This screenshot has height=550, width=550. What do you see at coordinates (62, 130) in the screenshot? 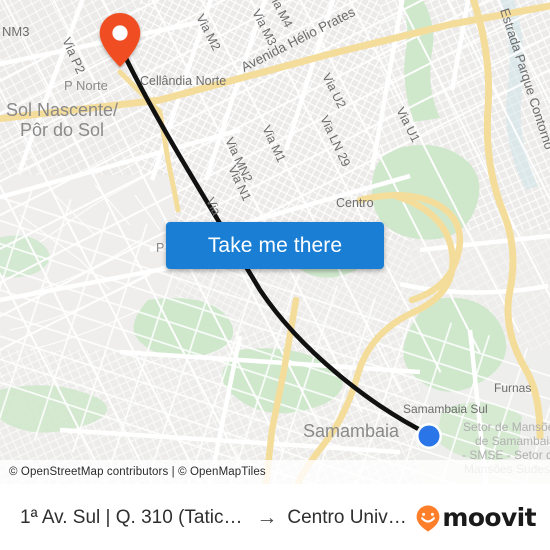
I see `map-label: Pôr do Sol` at bounding box center [62, 130].